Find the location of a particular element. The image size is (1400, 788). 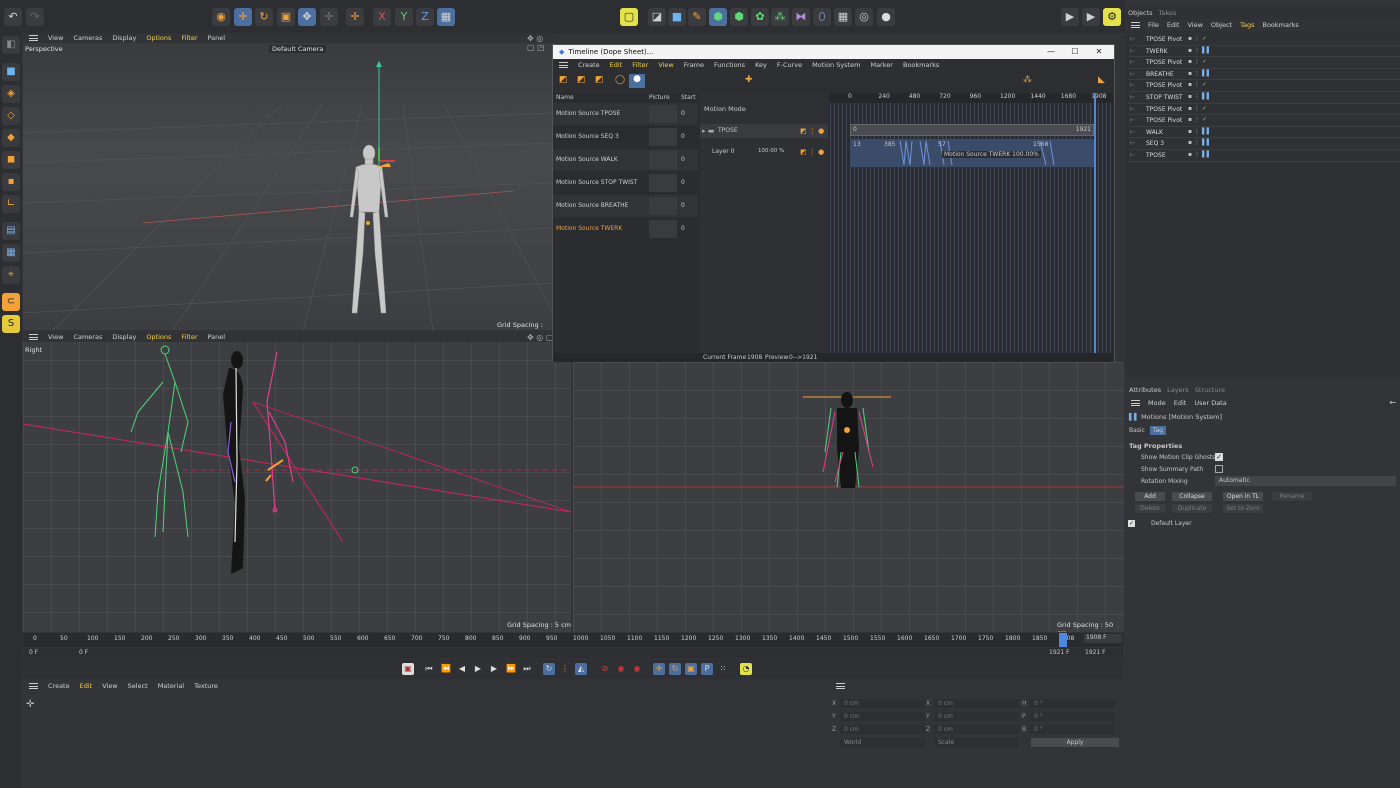

texture-mode-icon: ◈ is located at coordinates (11, 94).